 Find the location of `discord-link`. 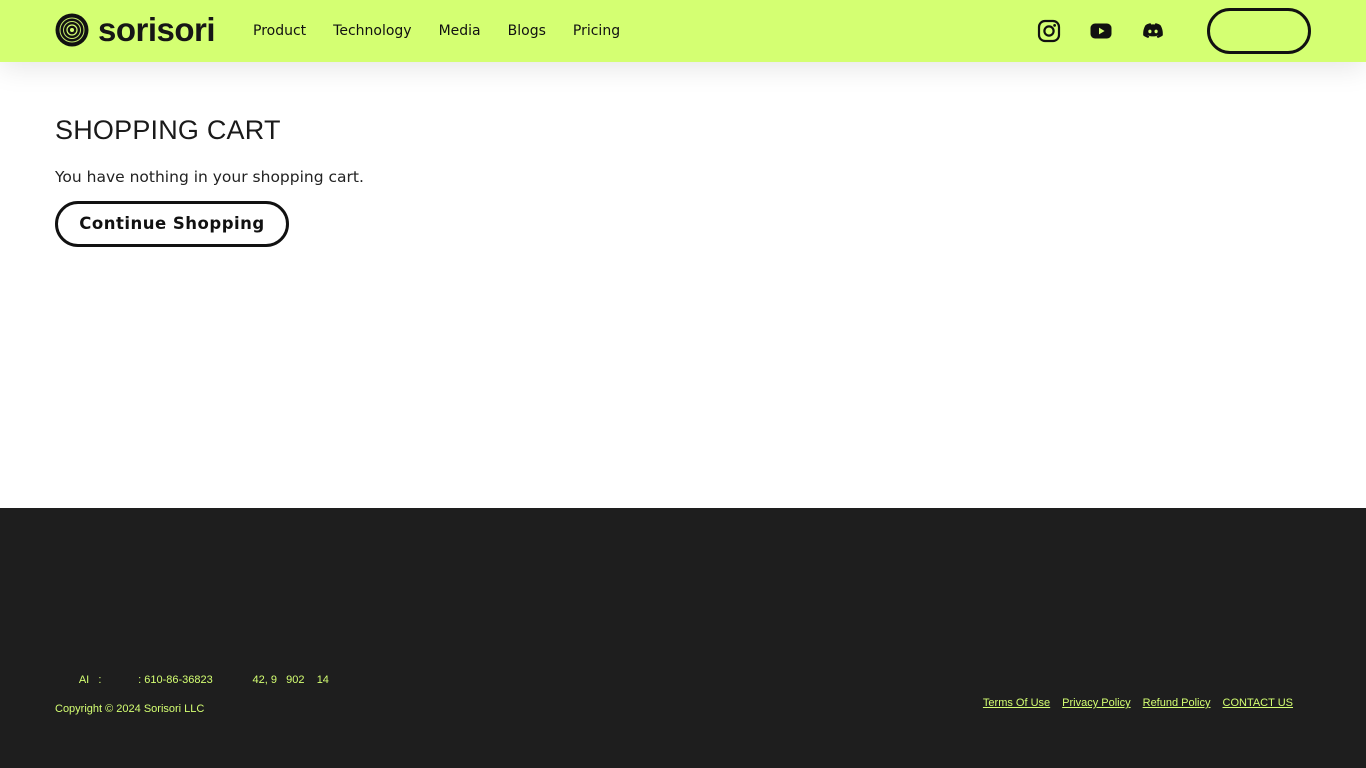

discord-link is located at coordinates (1153, 31).